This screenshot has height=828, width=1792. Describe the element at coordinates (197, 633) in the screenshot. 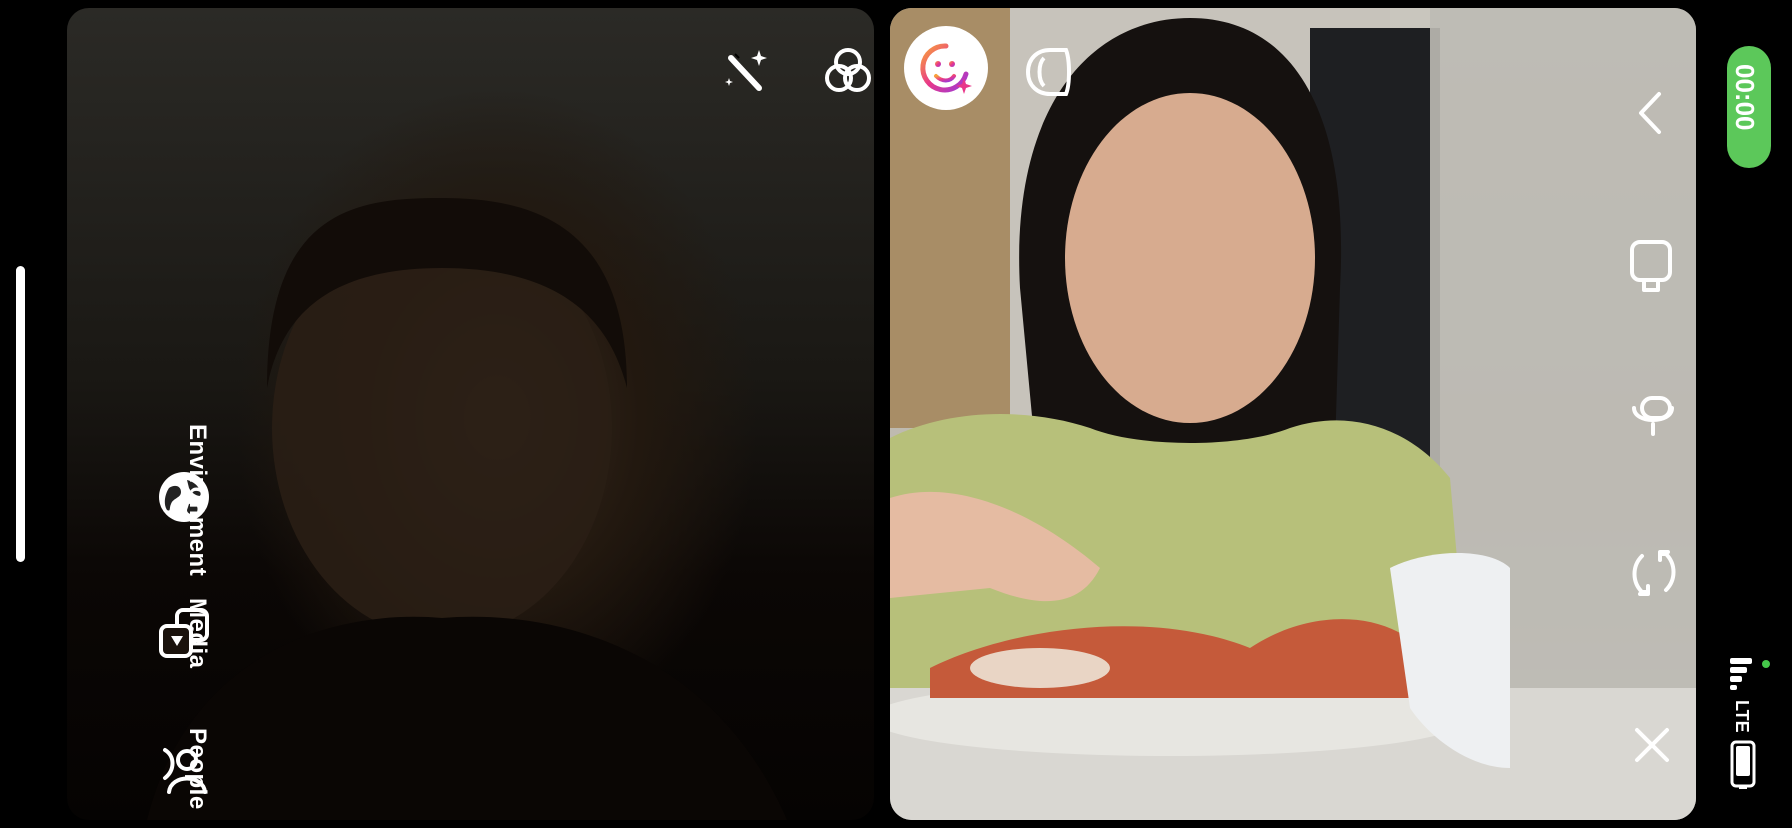

I see `media-label: Media` at that location.